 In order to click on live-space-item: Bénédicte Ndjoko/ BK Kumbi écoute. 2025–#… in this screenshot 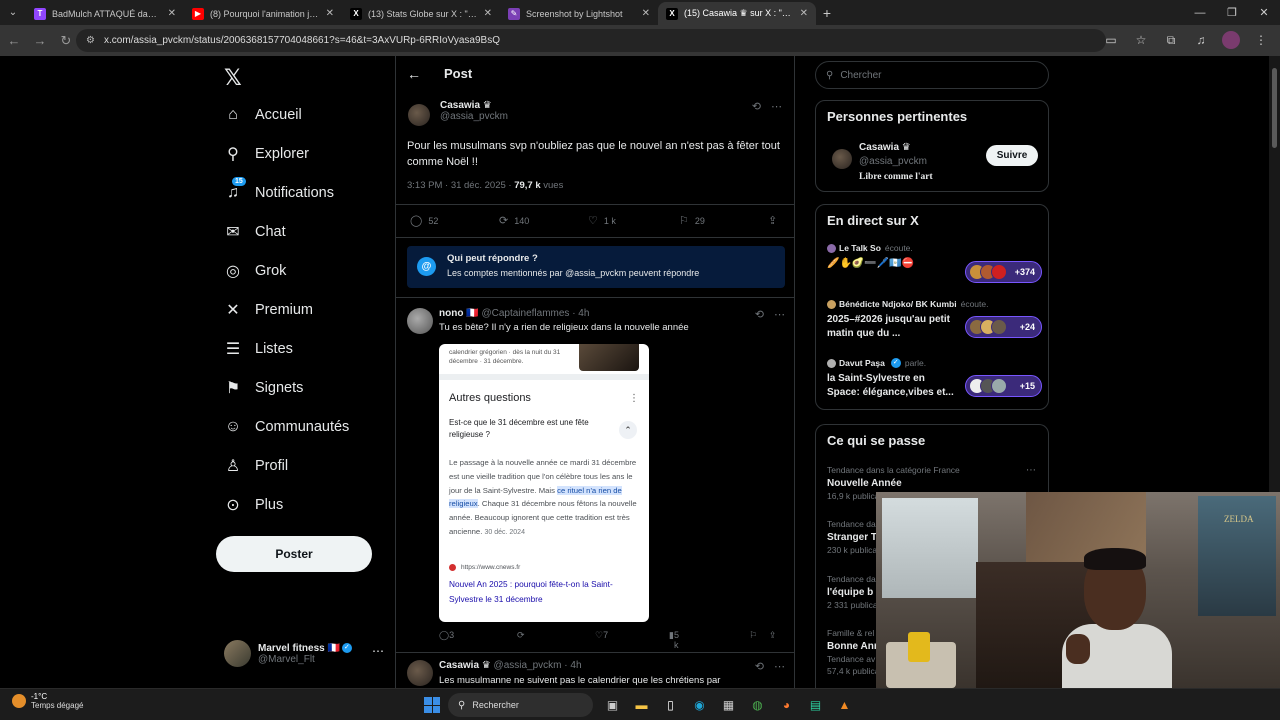, I will do `click(934, 320)`.